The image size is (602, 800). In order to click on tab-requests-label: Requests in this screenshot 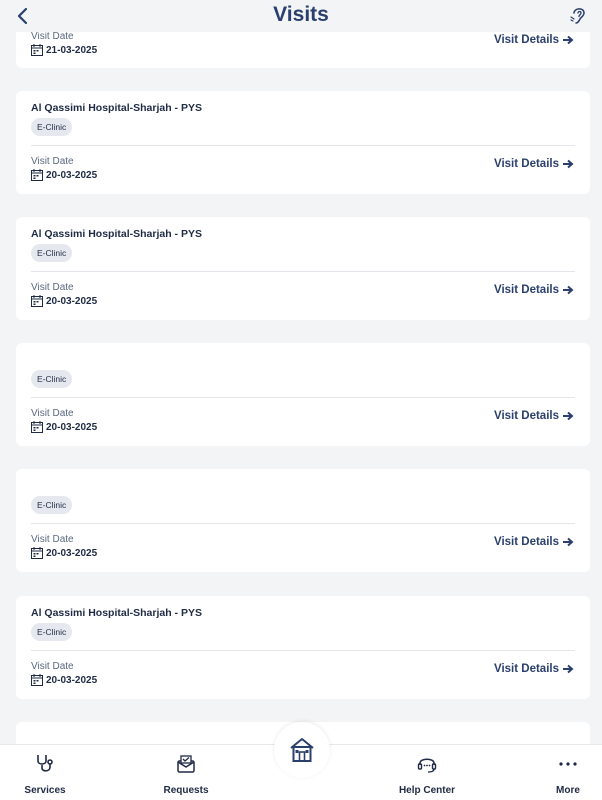, I will do `click(186, 790)`.